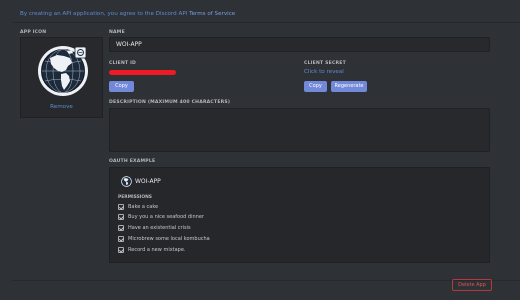 The height and width of the screenshot is (300, 520). Describe the element at coordinates (61, 107) in the screenshot. I see `remove-icon-link: Remove` at that location.